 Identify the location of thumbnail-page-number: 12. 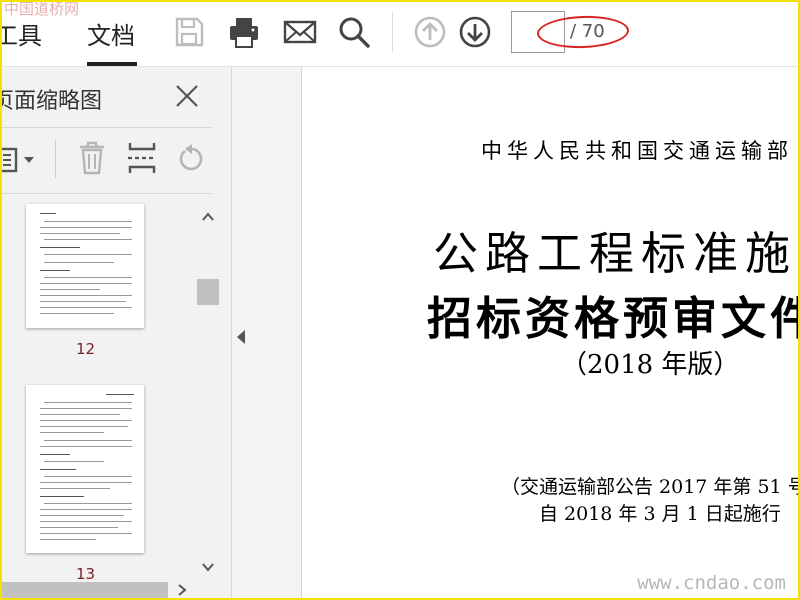
(86, 349).